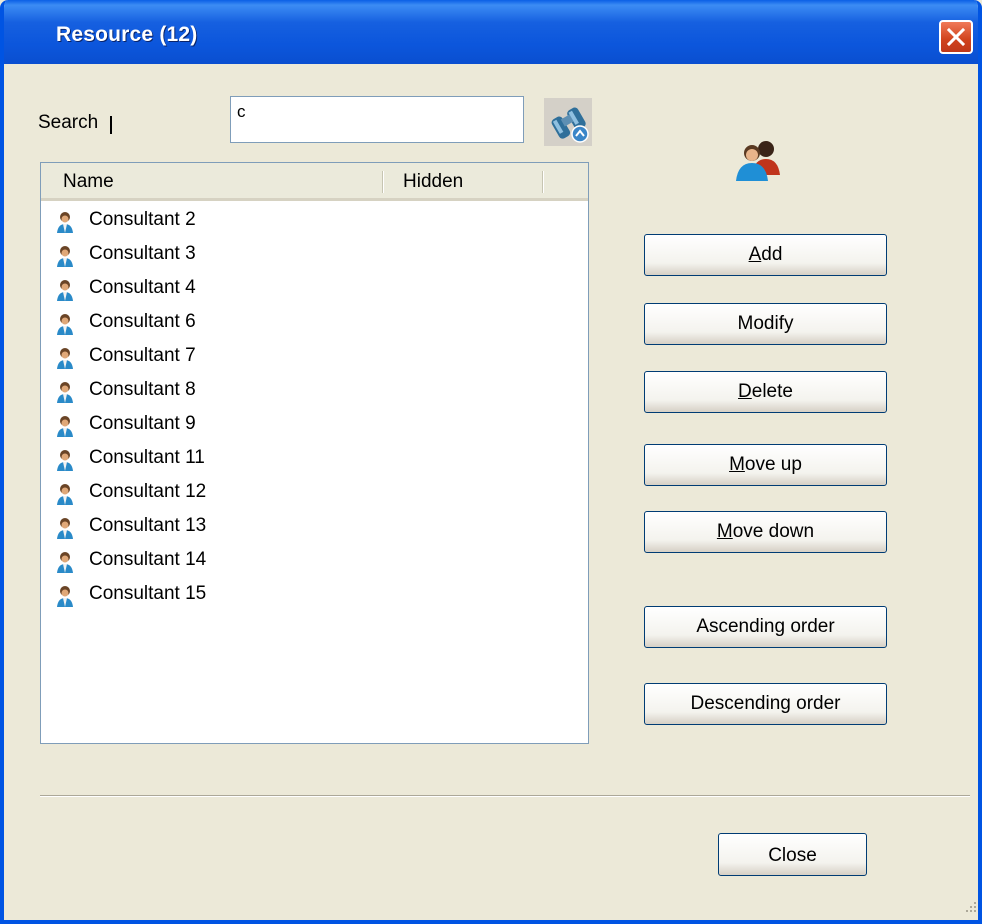 This screenshot has width=982, height=924. What do you see at coordinates (148, 593) in the screenshot?
I see `list-item-name: Consultant 15` at bounding box center [148, 593].